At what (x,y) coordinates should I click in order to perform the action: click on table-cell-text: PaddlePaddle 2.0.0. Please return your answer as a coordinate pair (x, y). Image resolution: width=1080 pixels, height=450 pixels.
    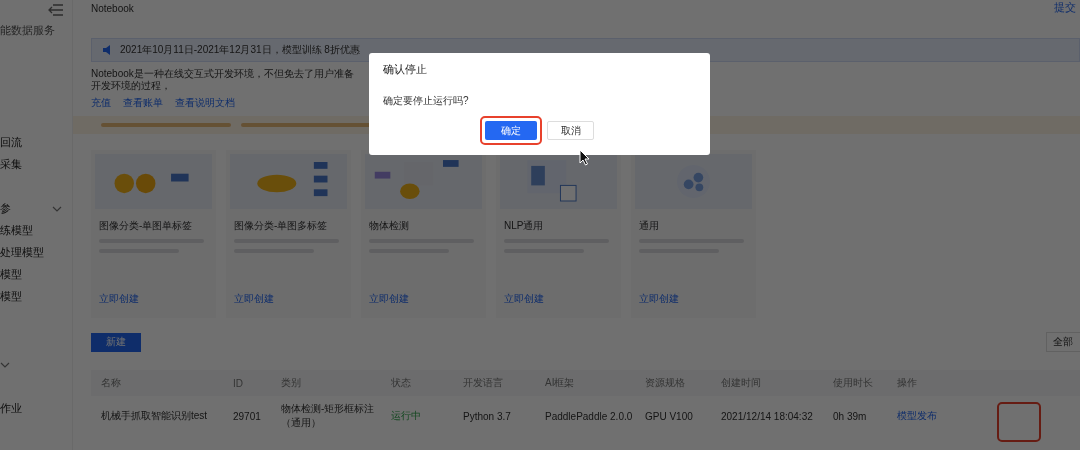
    Looking at the image, I should click on (589, 416).